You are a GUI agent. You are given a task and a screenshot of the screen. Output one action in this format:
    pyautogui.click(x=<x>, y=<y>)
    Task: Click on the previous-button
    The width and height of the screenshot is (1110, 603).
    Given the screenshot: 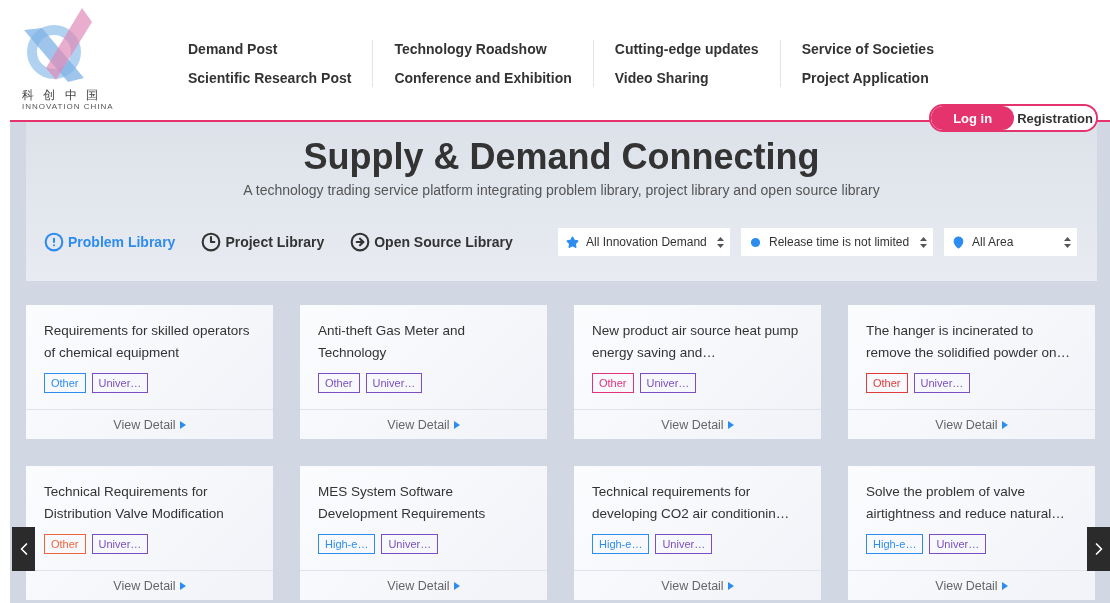 What is the action you would take?
    pyautogui.click(x=23, y=549)
    